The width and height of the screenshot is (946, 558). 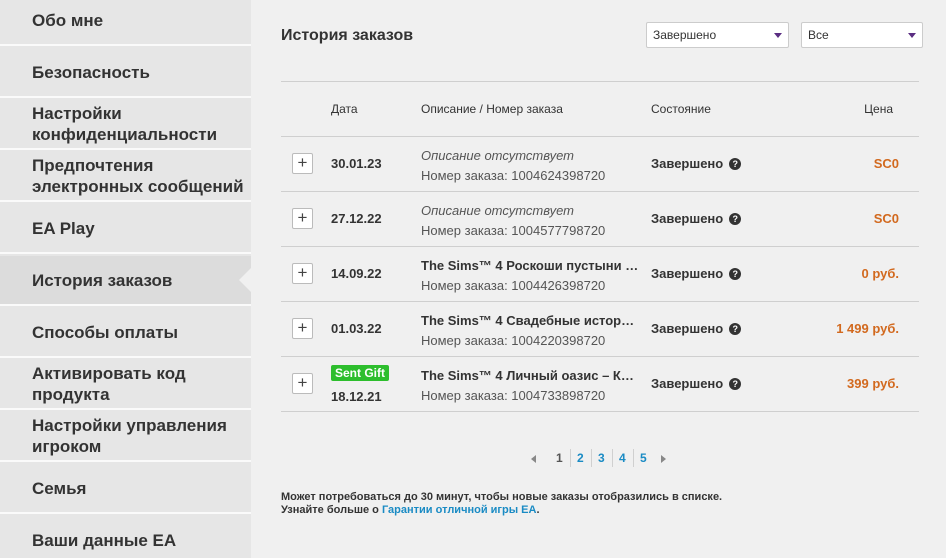 What do you see at coordinates (109, 384) in the screenshot?
I see `sidebar-item-label: Активировать код продукта` at bounding box center [109, 384].